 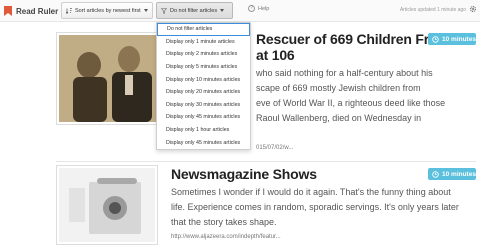 I want to click on menu-item-2-minutes: Display only 2 minutes articles, so click(x=203, y=54).